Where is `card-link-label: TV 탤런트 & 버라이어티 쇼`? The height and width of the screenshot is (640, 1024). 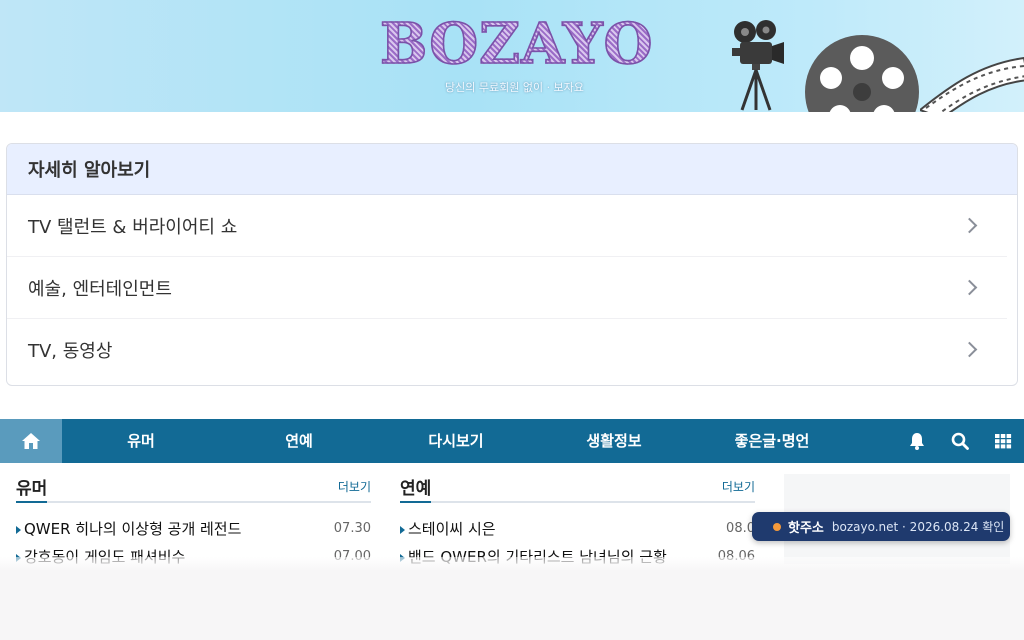 card-link-label: TV 탤런트 & 버라이어티 쇼 is located at coordinates (133, 227).